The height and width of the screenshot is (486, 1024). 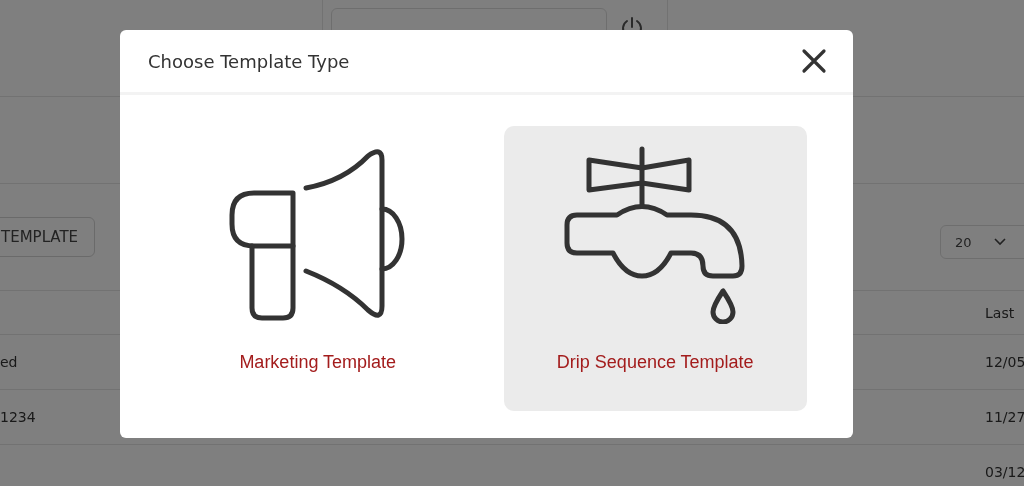 What do you see at coordinates (1000, 312) in the screenshot?
I see `column-header: Last` at bounding box center [1000, 312].